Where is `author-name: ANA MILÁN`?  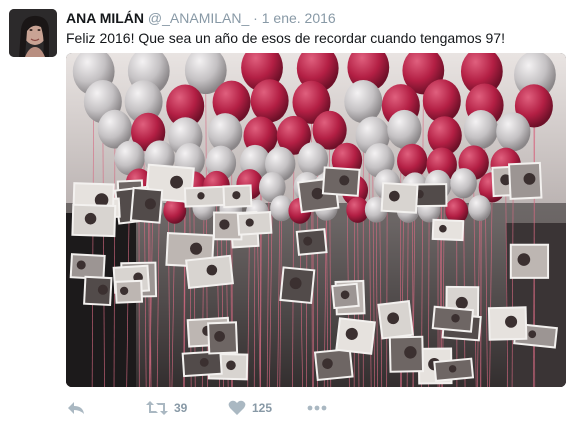 author-name: ANA MILÁN is located at coordinates (105, 18).